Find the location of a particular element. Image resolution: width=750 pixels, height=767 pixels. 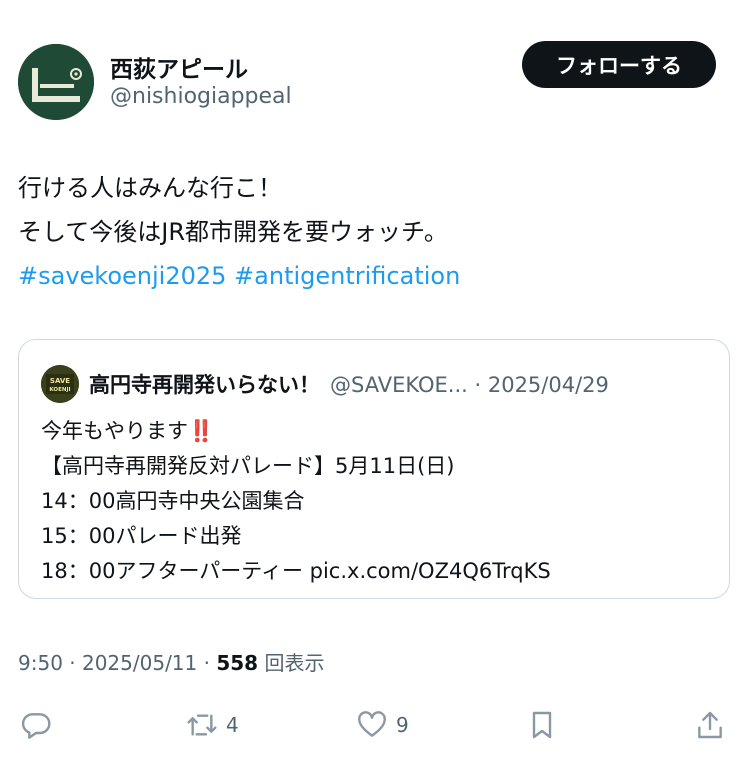

tweet-hashtags: #savekoenji2025 #antigentrification is located at coordinates (373, 276).